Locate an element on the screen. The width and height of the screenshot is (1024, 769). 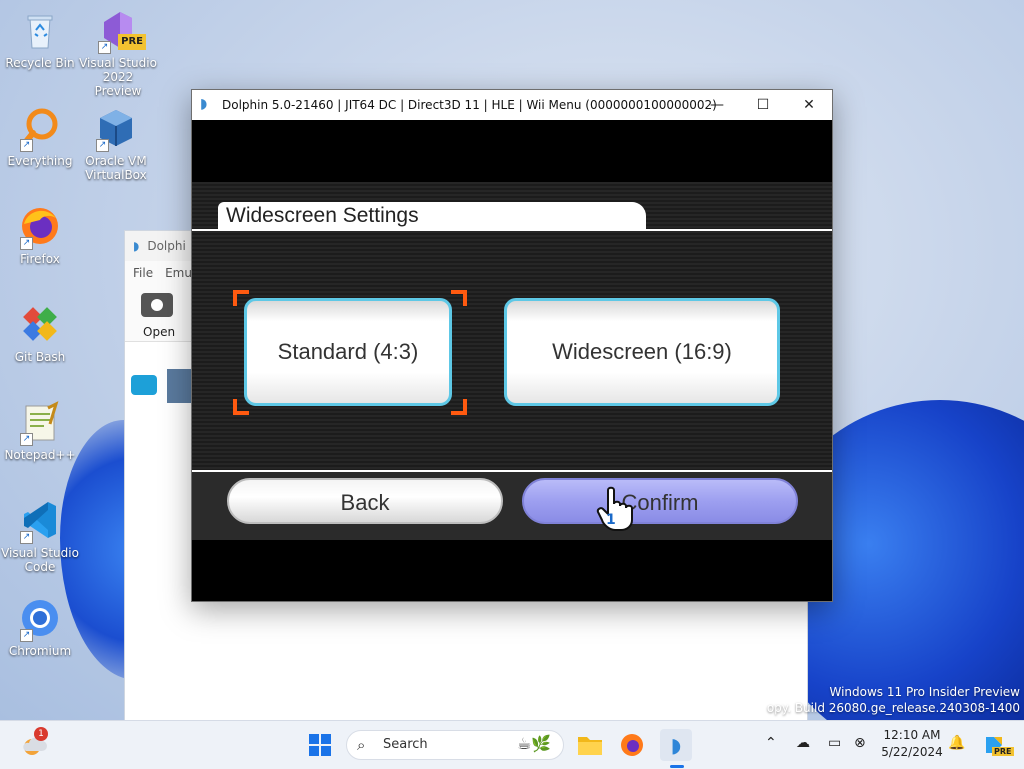
taskbar-search-box: ⌕ Search ☕🌿 is located at coordinates (455, 745).